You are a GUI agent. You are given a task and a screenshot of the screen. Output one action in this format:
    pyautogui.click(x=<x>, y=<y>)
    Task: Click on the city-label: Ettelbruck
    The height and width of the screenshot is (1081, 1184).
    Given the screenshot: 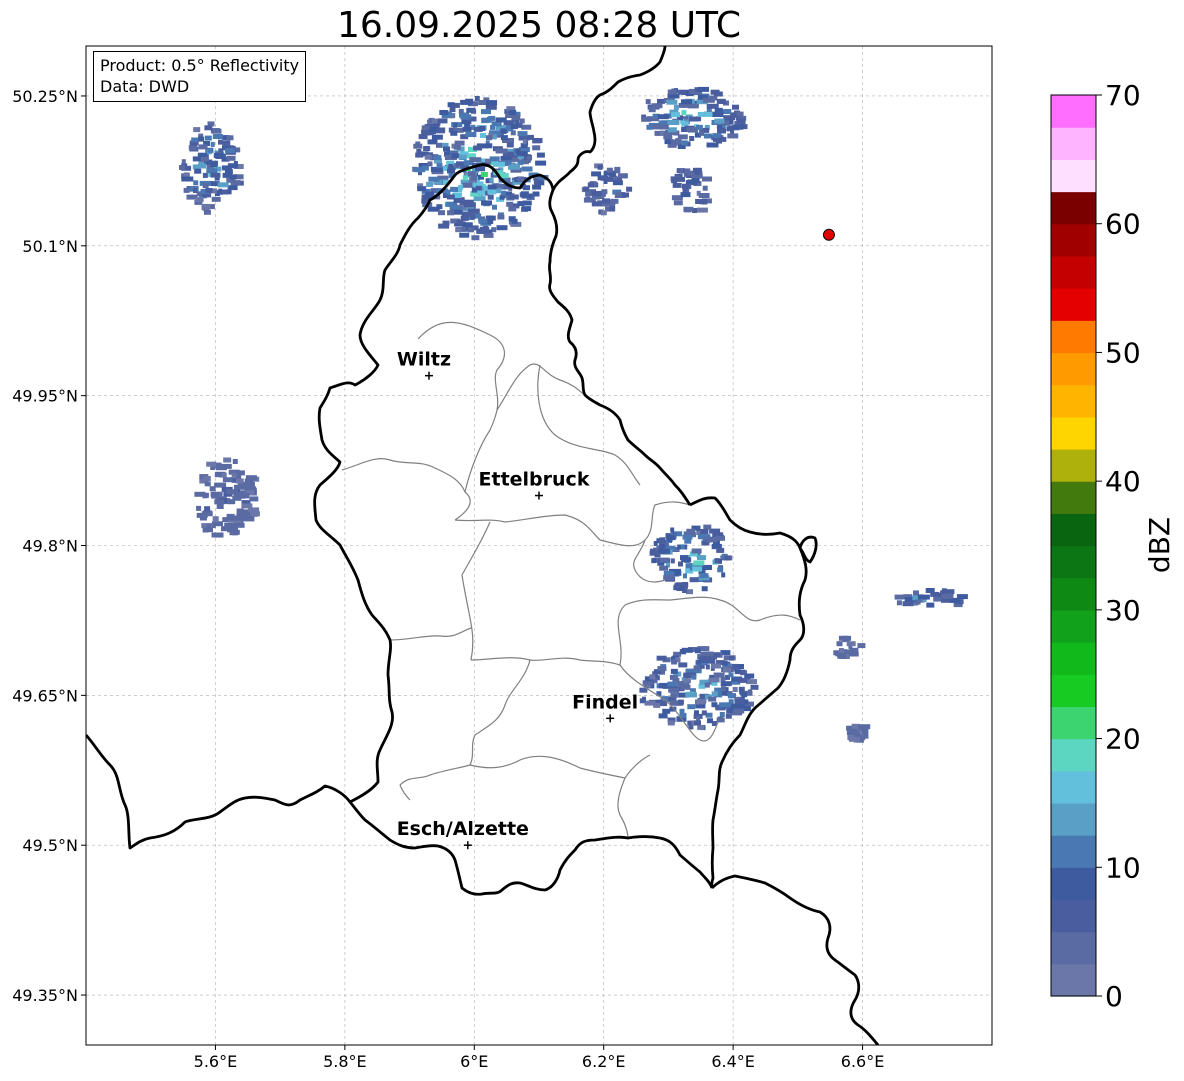 What is the action you would take?
    pyautogui.click(x=534, y=480)
    